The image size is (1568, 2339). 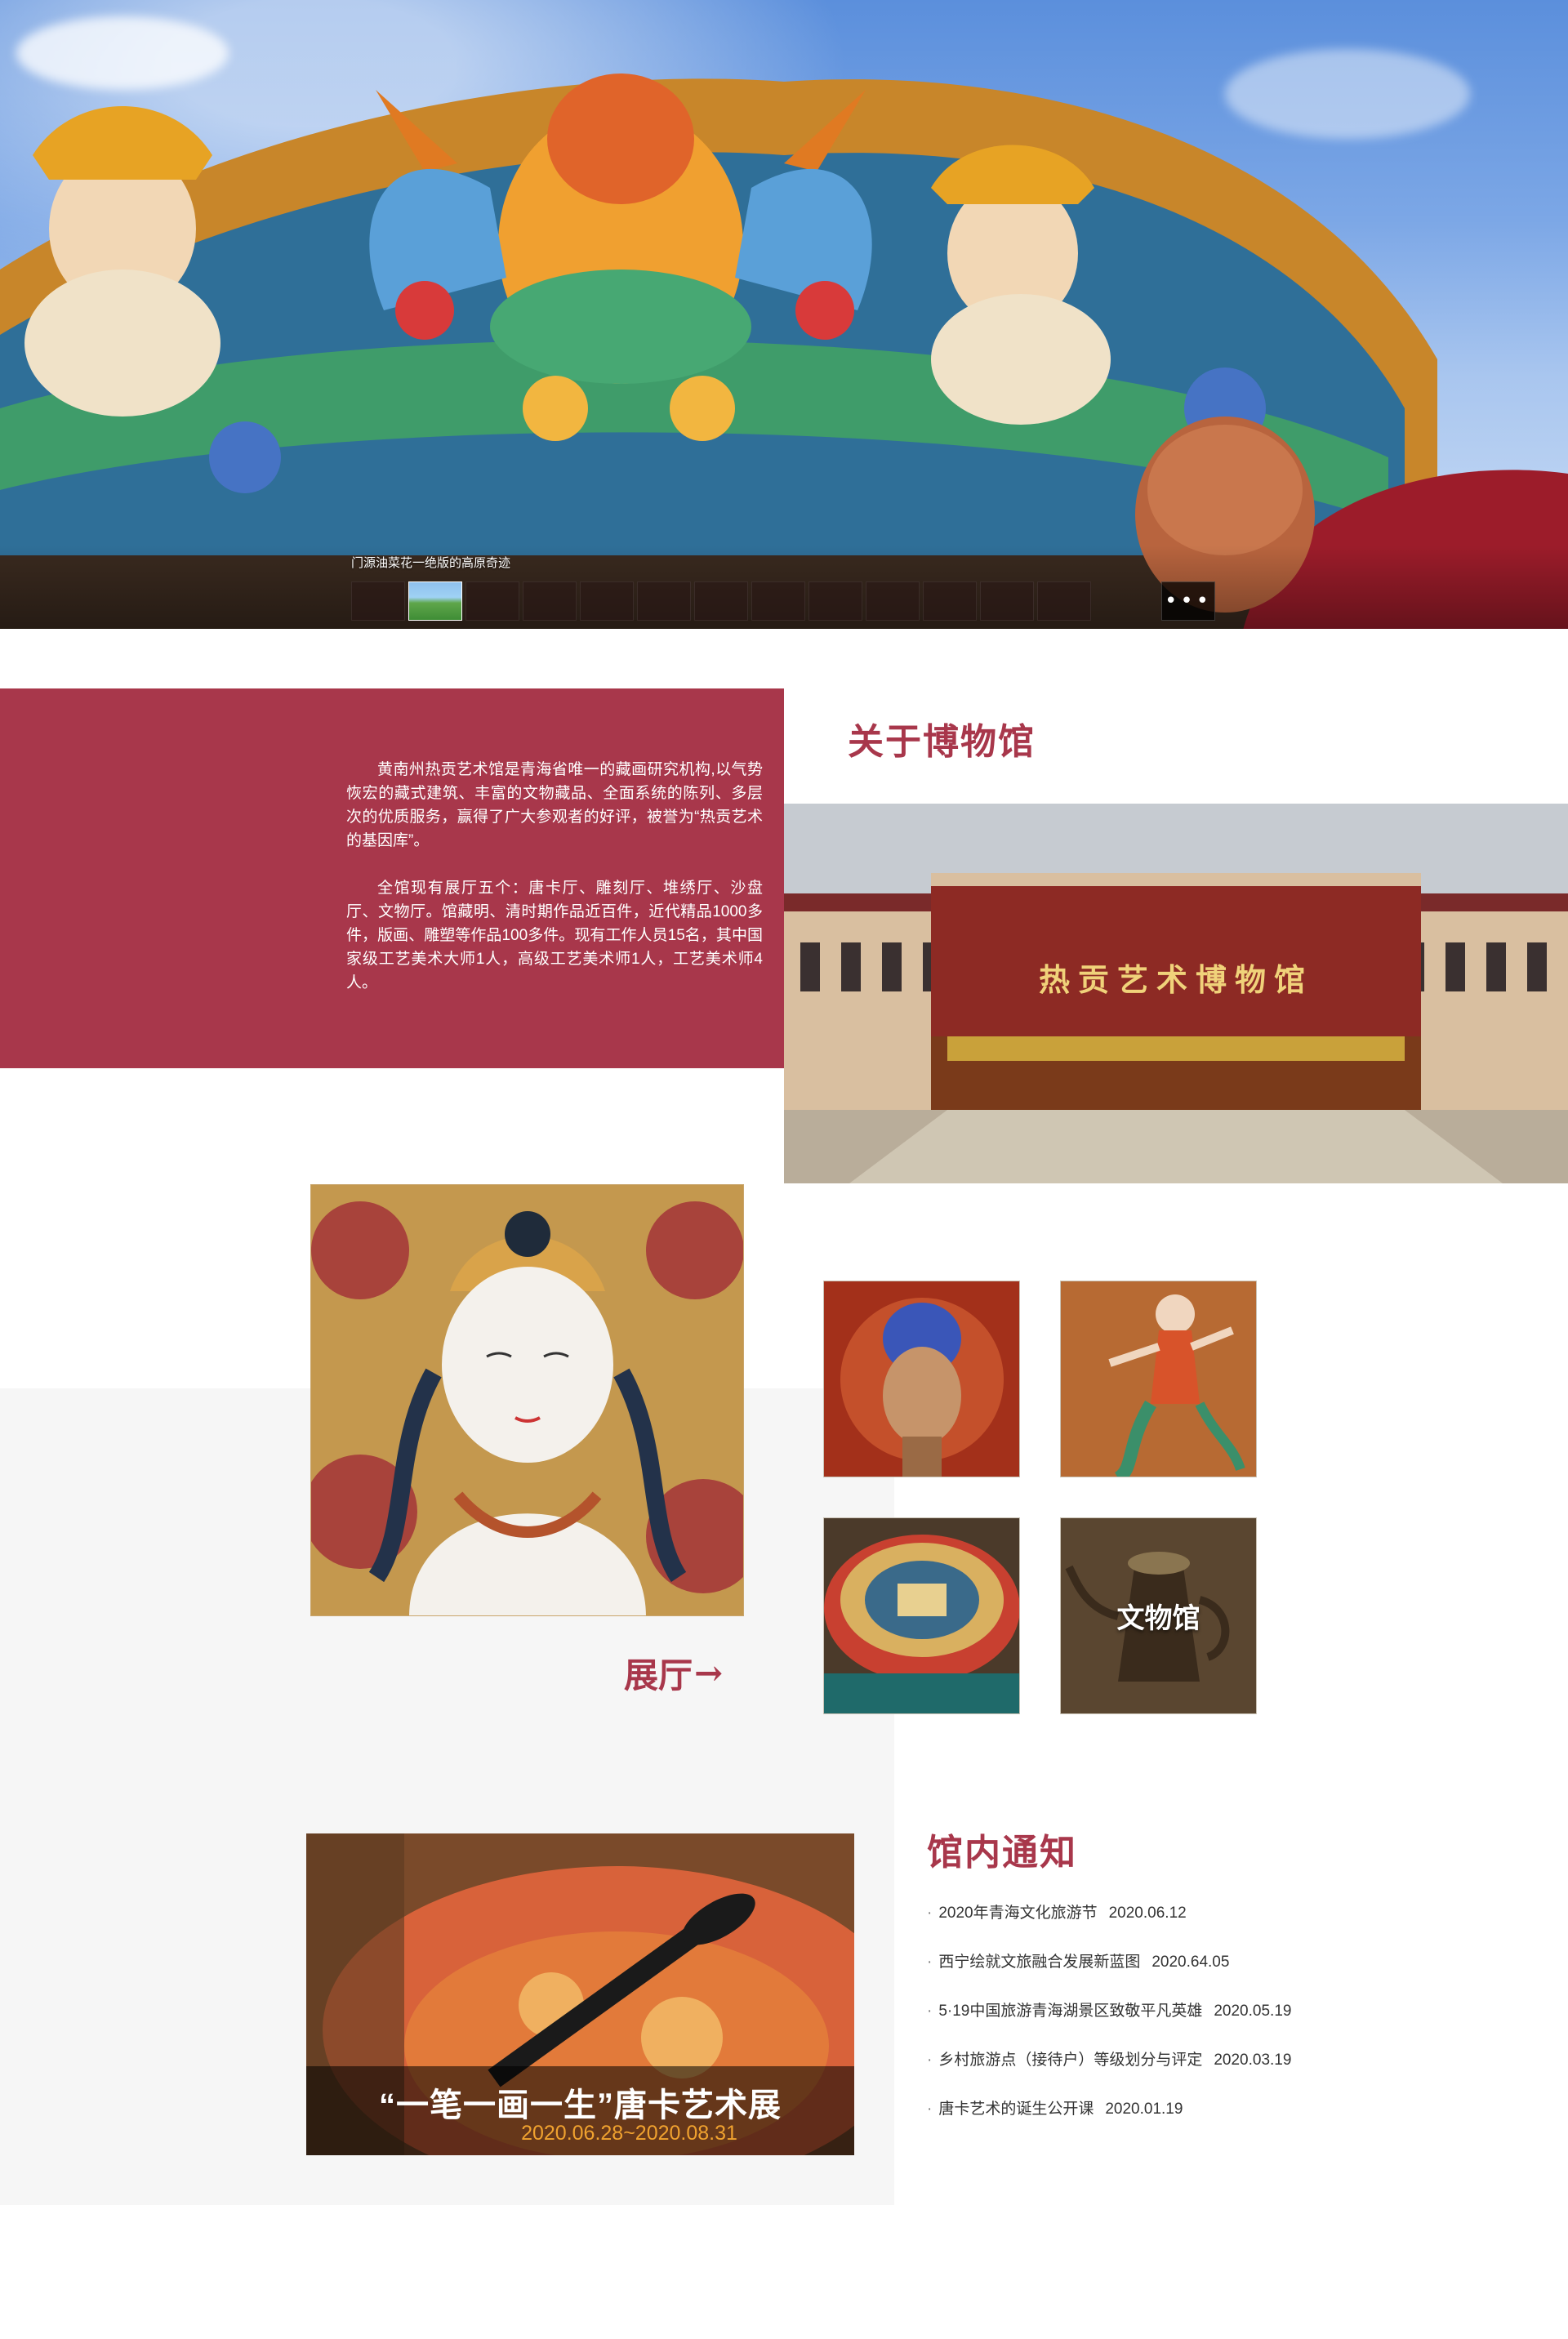 I want to click on notice-text: 乡村旅游点（接待户）等级划分与评定, so click(x=1070, y=2060).